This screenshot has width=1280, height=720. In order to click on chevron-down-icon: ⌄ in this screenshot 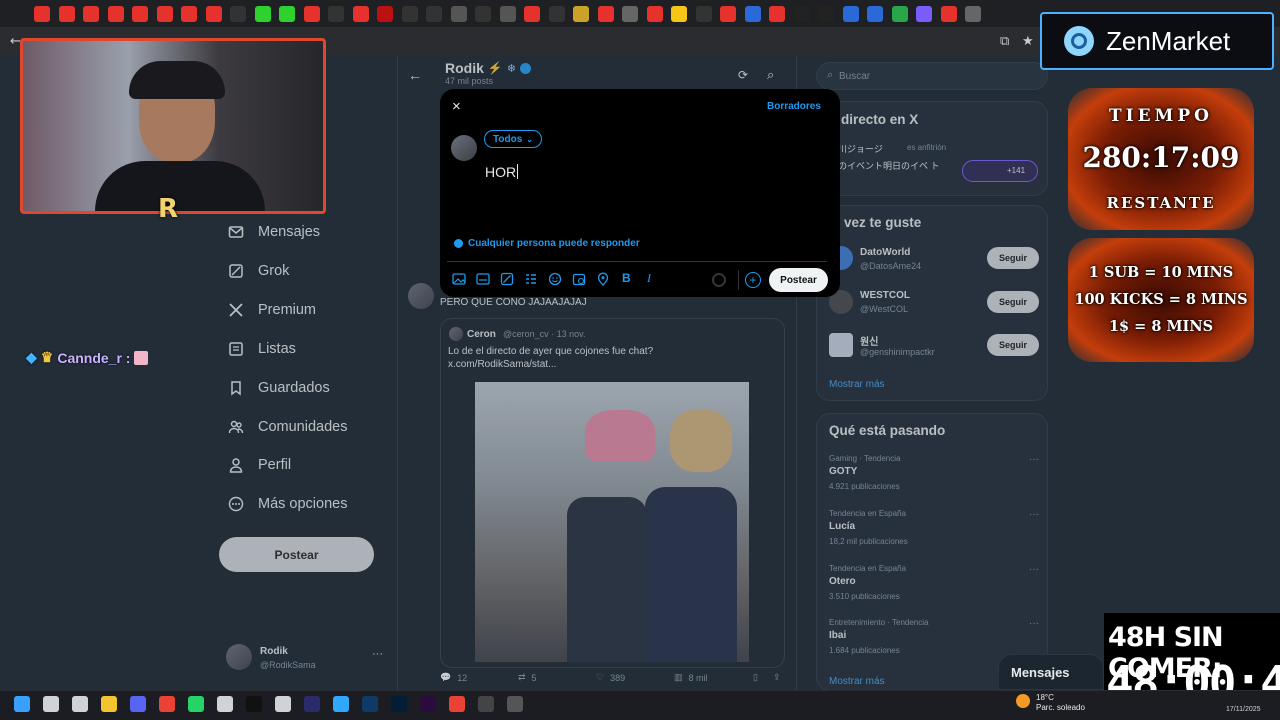, I will do `click(529, 139)`.